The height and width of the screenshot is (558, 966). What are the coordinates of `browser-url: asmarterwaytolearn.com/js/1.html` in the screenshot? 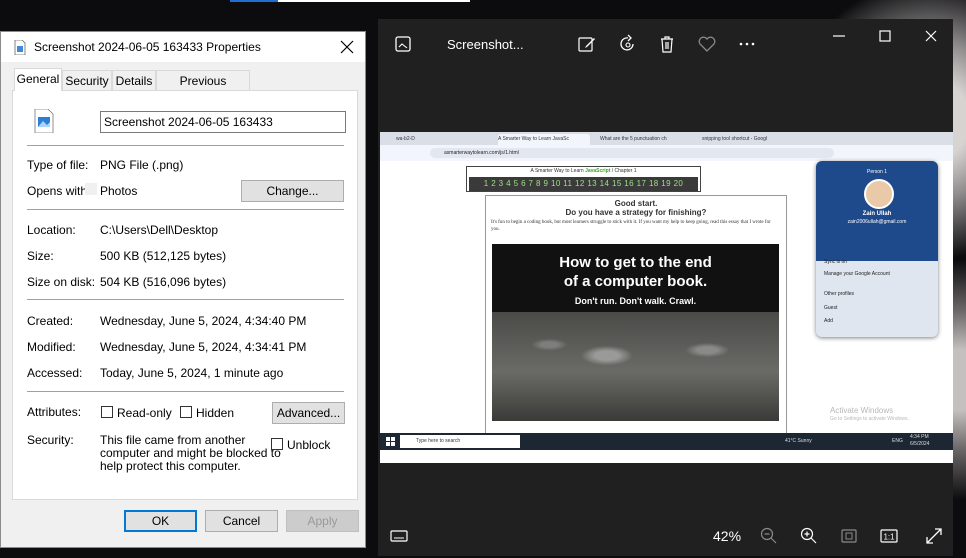 It's located at (632, 153).